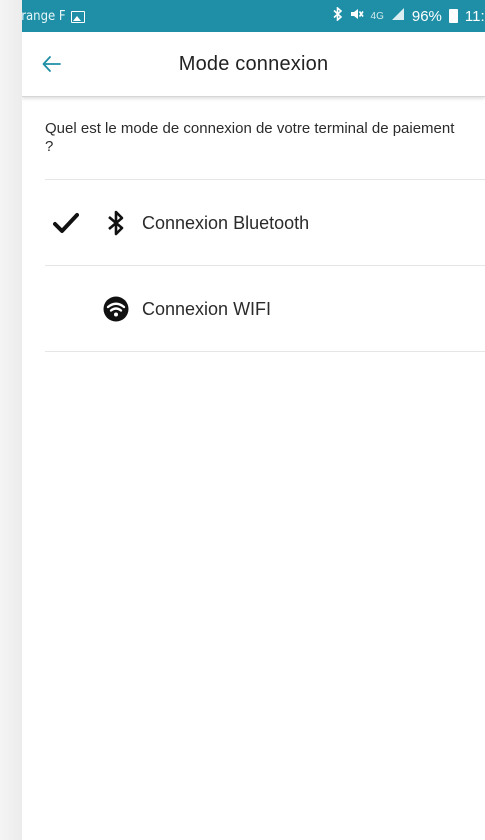 The width and height of the screenshot is (485, 840). What do you see at coordinates (66, 223) in the screenshot?
I see `checkmark-icon` at bounding box center [66, 223].